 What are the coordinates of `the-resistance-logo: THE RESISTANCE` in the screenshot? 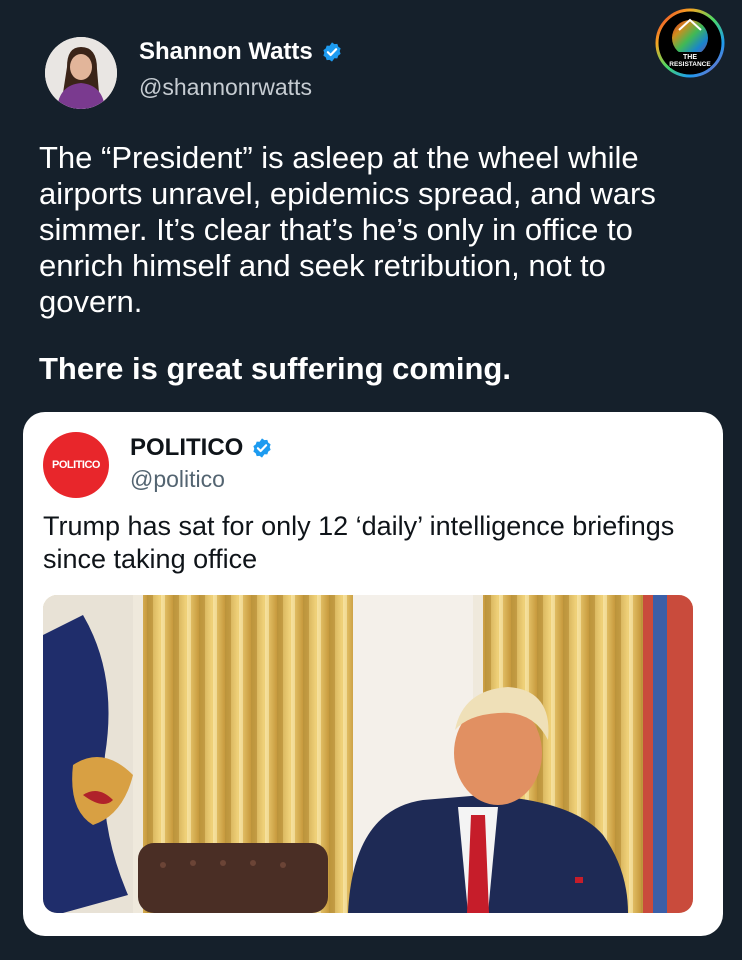 It's located at (690, 43).